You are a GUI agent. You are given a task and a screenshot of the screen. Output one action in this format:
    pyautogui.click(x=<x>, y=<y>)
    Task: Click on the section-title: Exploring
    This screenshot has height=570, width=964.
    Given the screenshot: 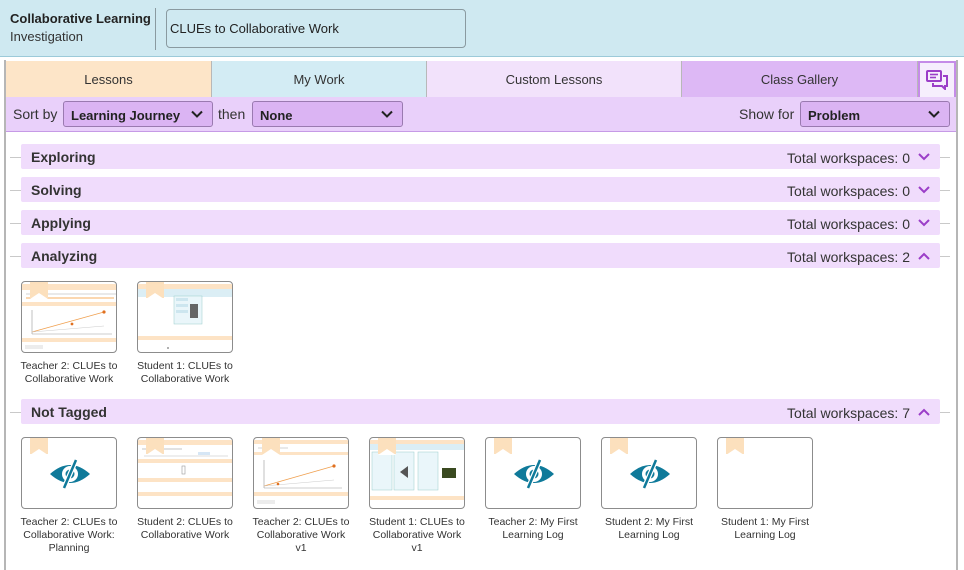 What is the action you would take?
    pyautogui.click(x=63, y=157)
    